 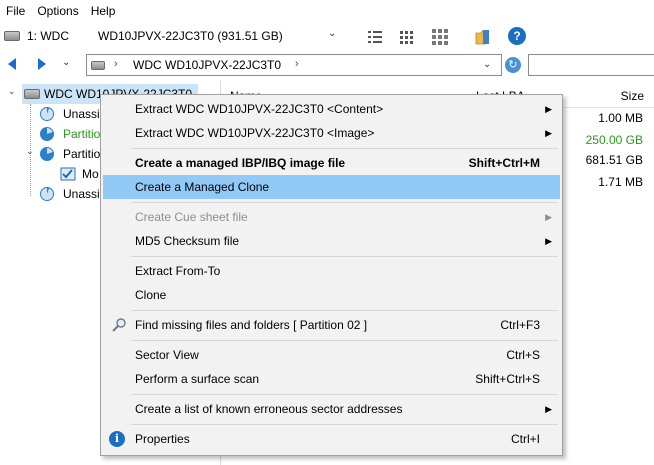 I want to click on menu-item-extract-image: Extract WDC WD10JPVX-22JC3T0 <Image> ▶, so click(x=331, y=133).